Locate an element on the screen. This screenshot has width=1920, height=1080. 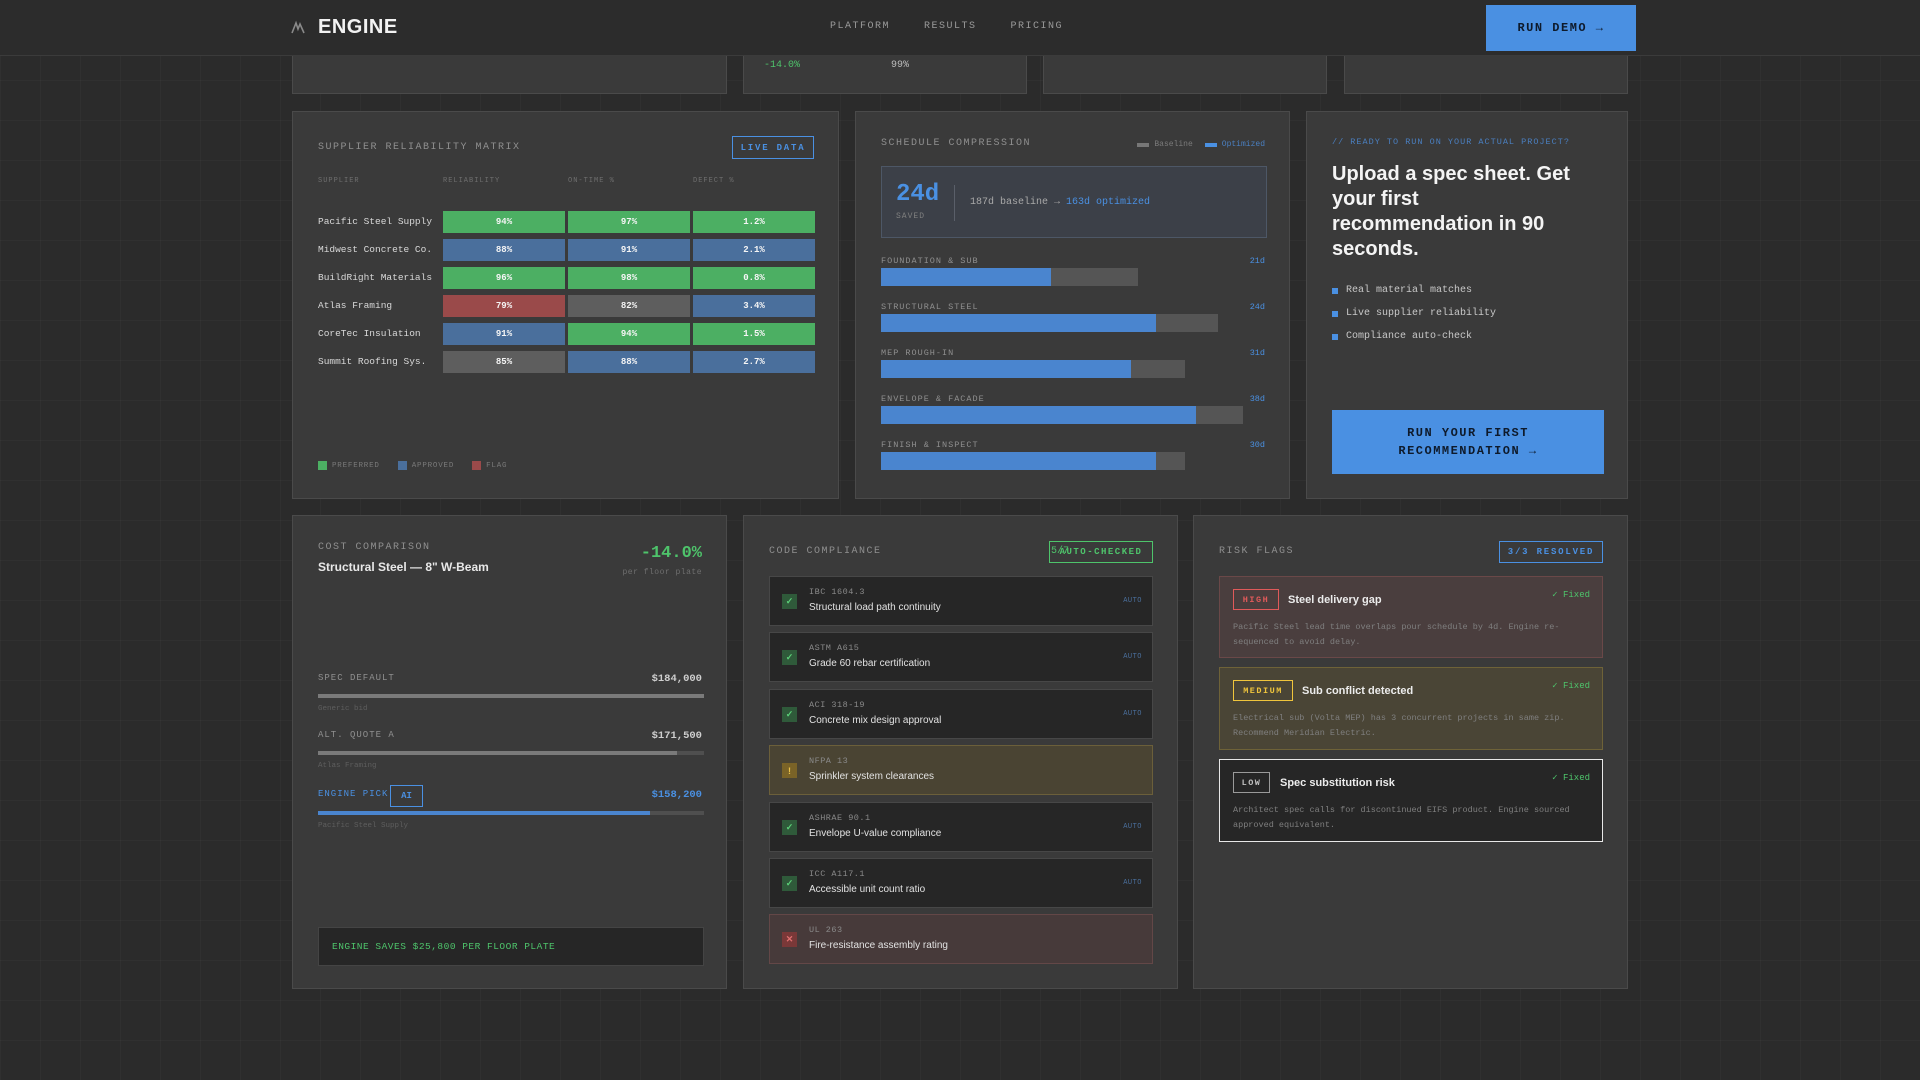
days-saved-box: 24d SAVED 187d baseline → 163d optimized is located at coordinates (1074, 202).